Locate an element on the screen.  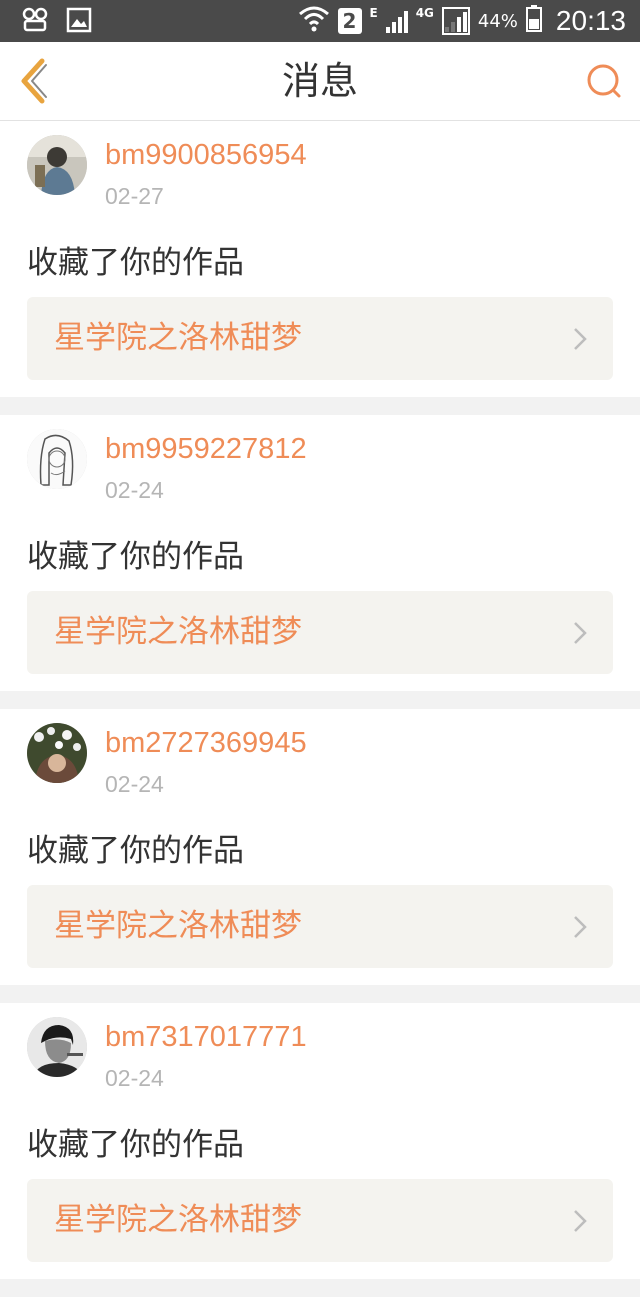
username: bm9900856954 is located at coordinates (206, 155).